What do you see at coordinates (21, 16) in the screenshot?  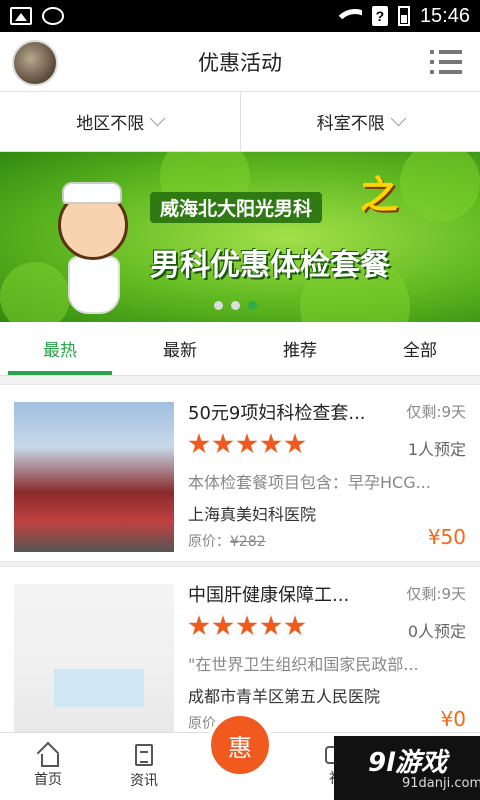 I see `image-notification-icon` at bounding box center [21, 16].